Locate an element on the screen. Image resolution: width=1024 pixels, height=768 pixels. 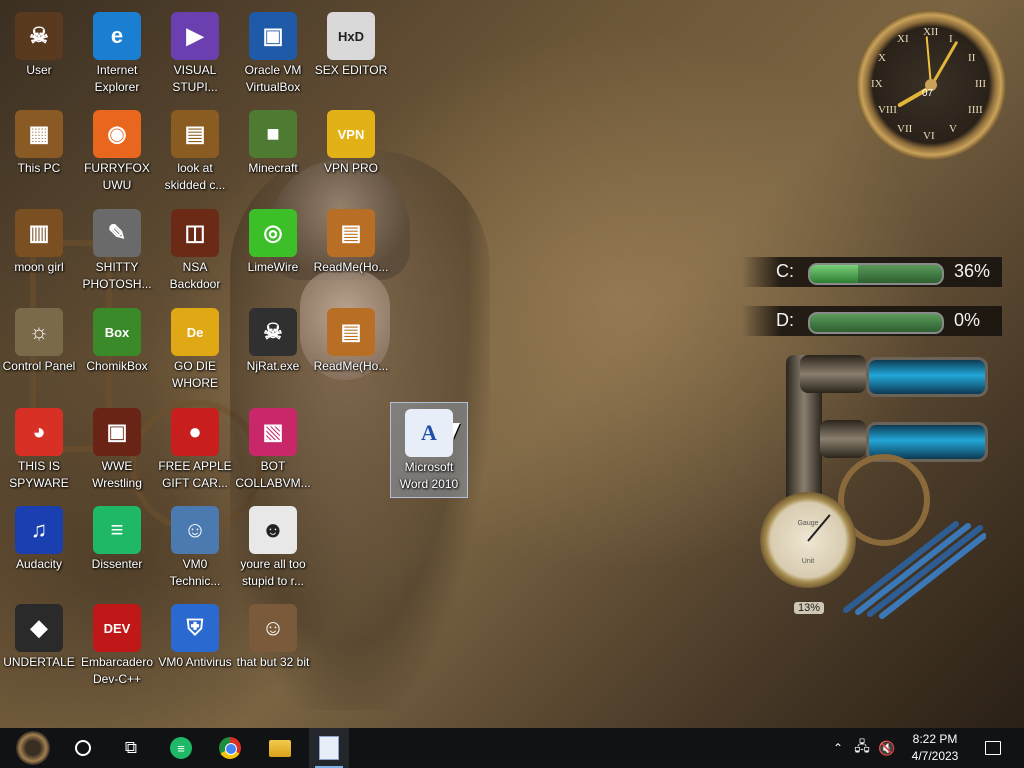
desktop-icon: ◆ UNDERTALE is located at coordinates (39, 646).